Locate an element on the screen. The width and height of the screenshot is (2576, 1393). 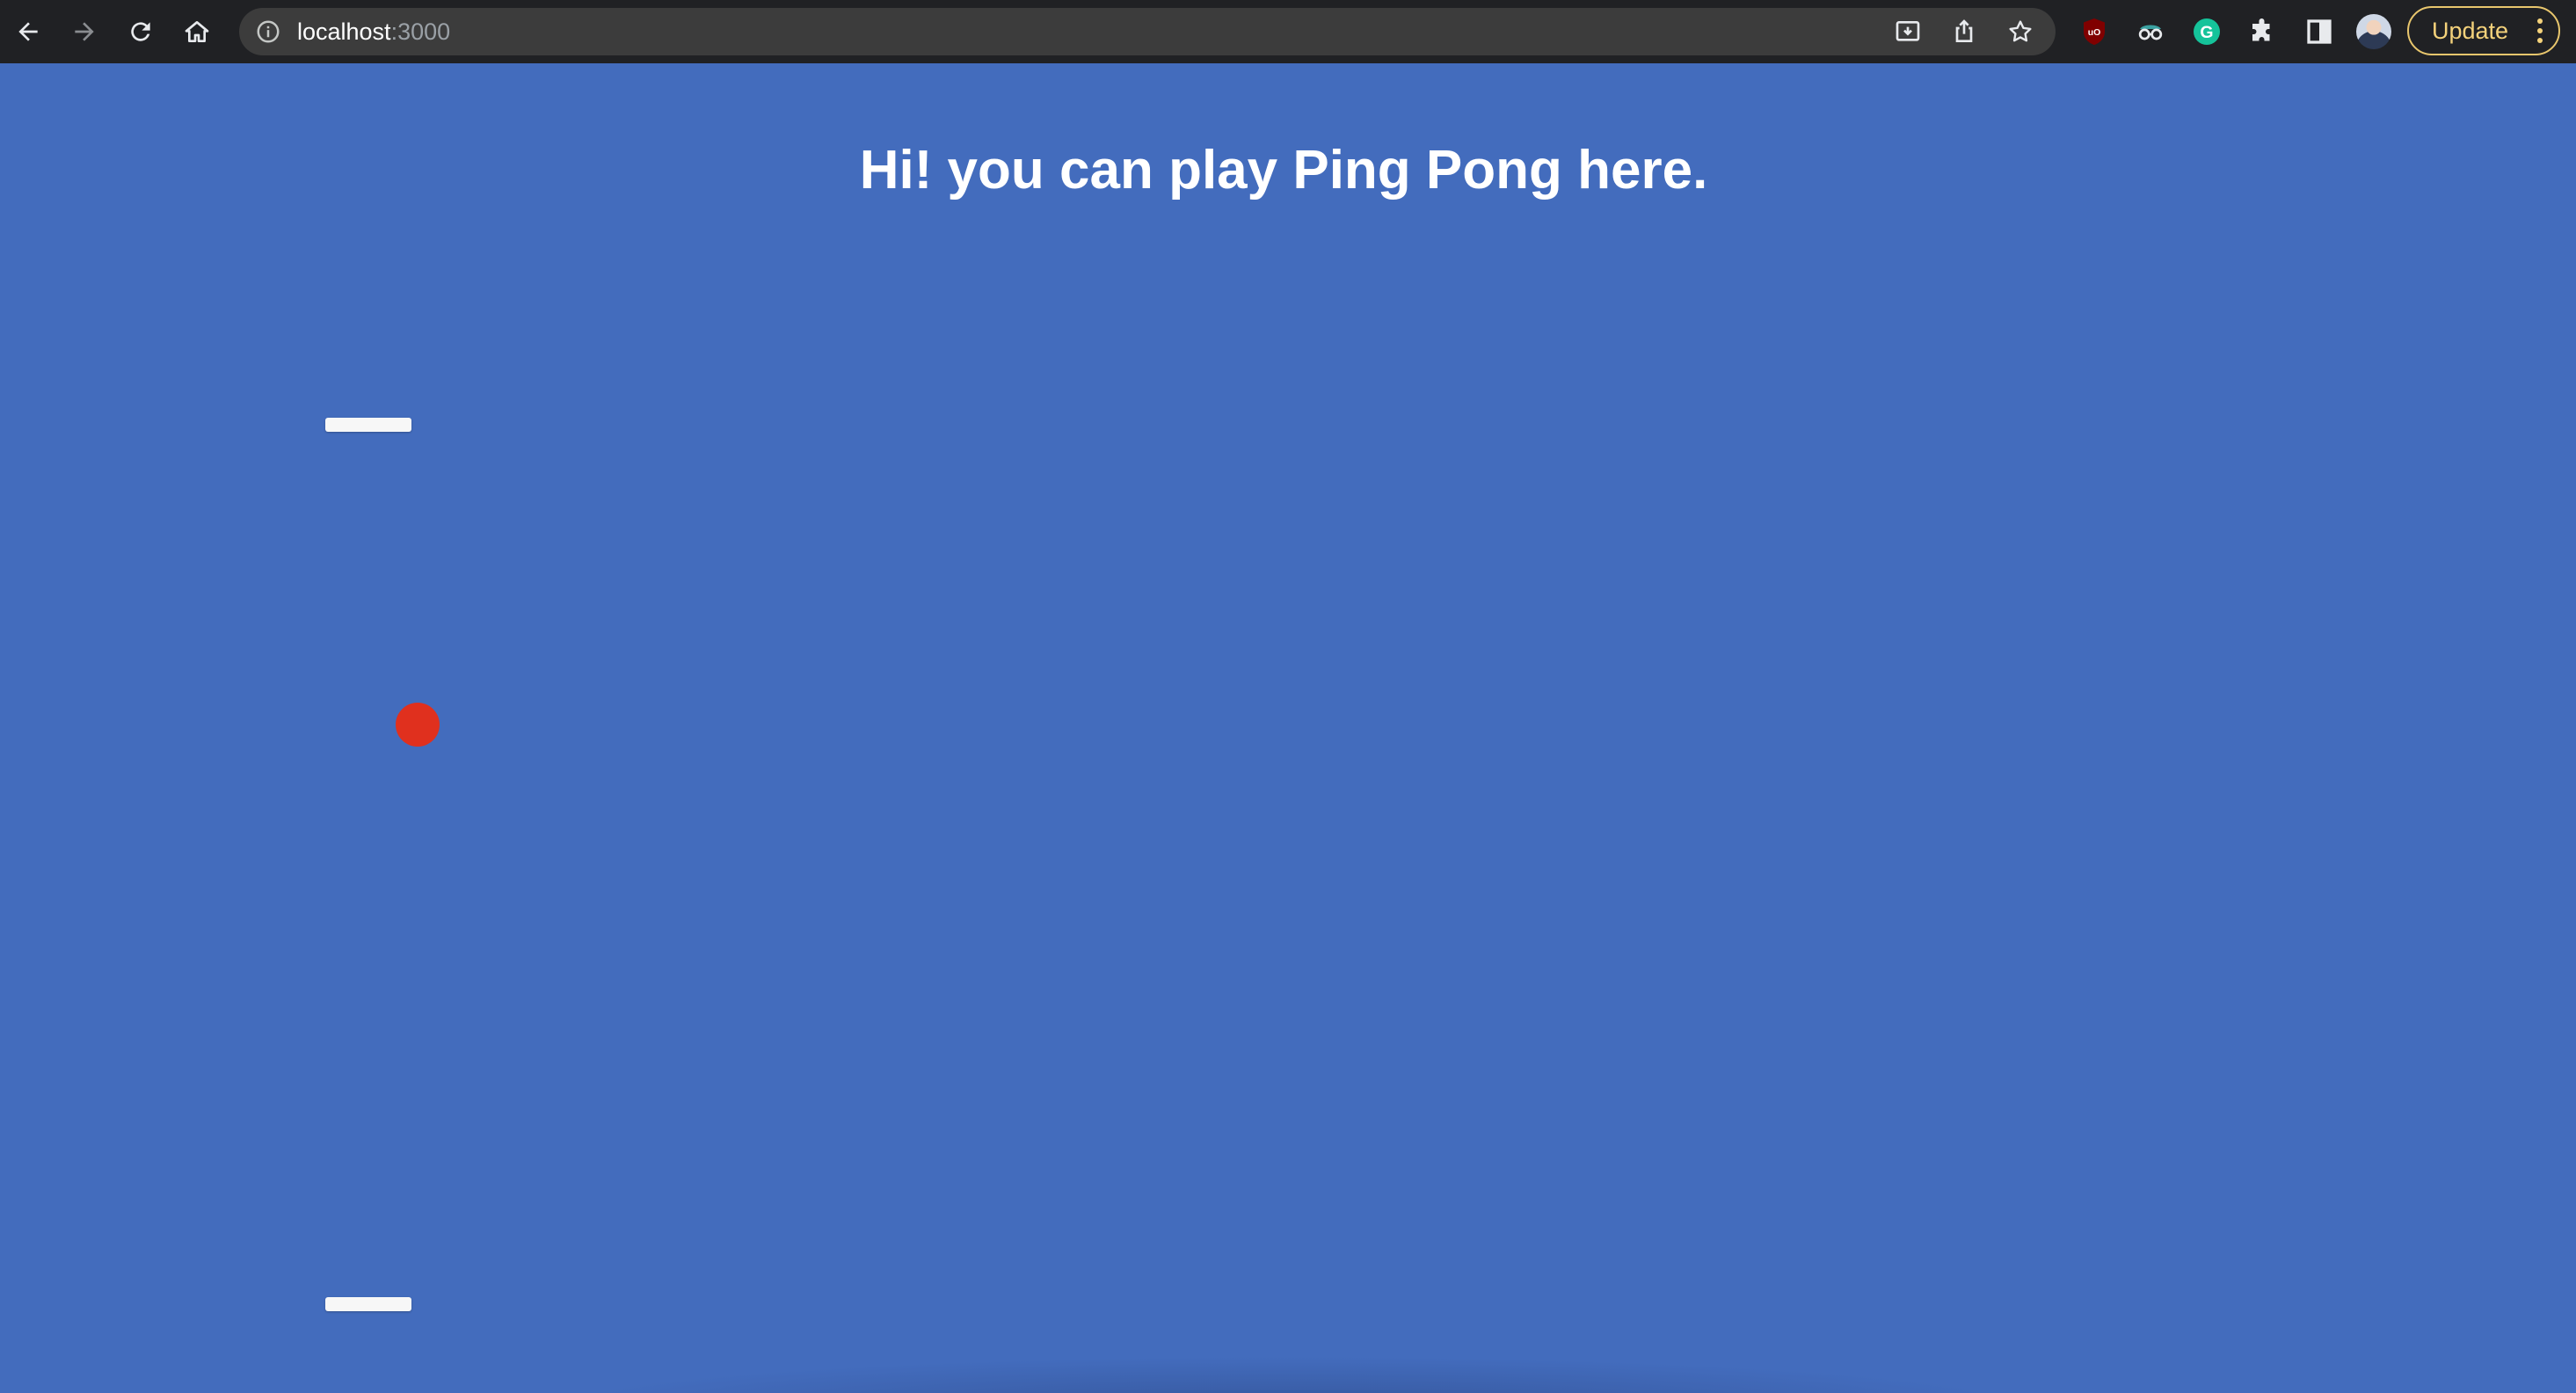
reload-button is located at coordinates (141, 32).